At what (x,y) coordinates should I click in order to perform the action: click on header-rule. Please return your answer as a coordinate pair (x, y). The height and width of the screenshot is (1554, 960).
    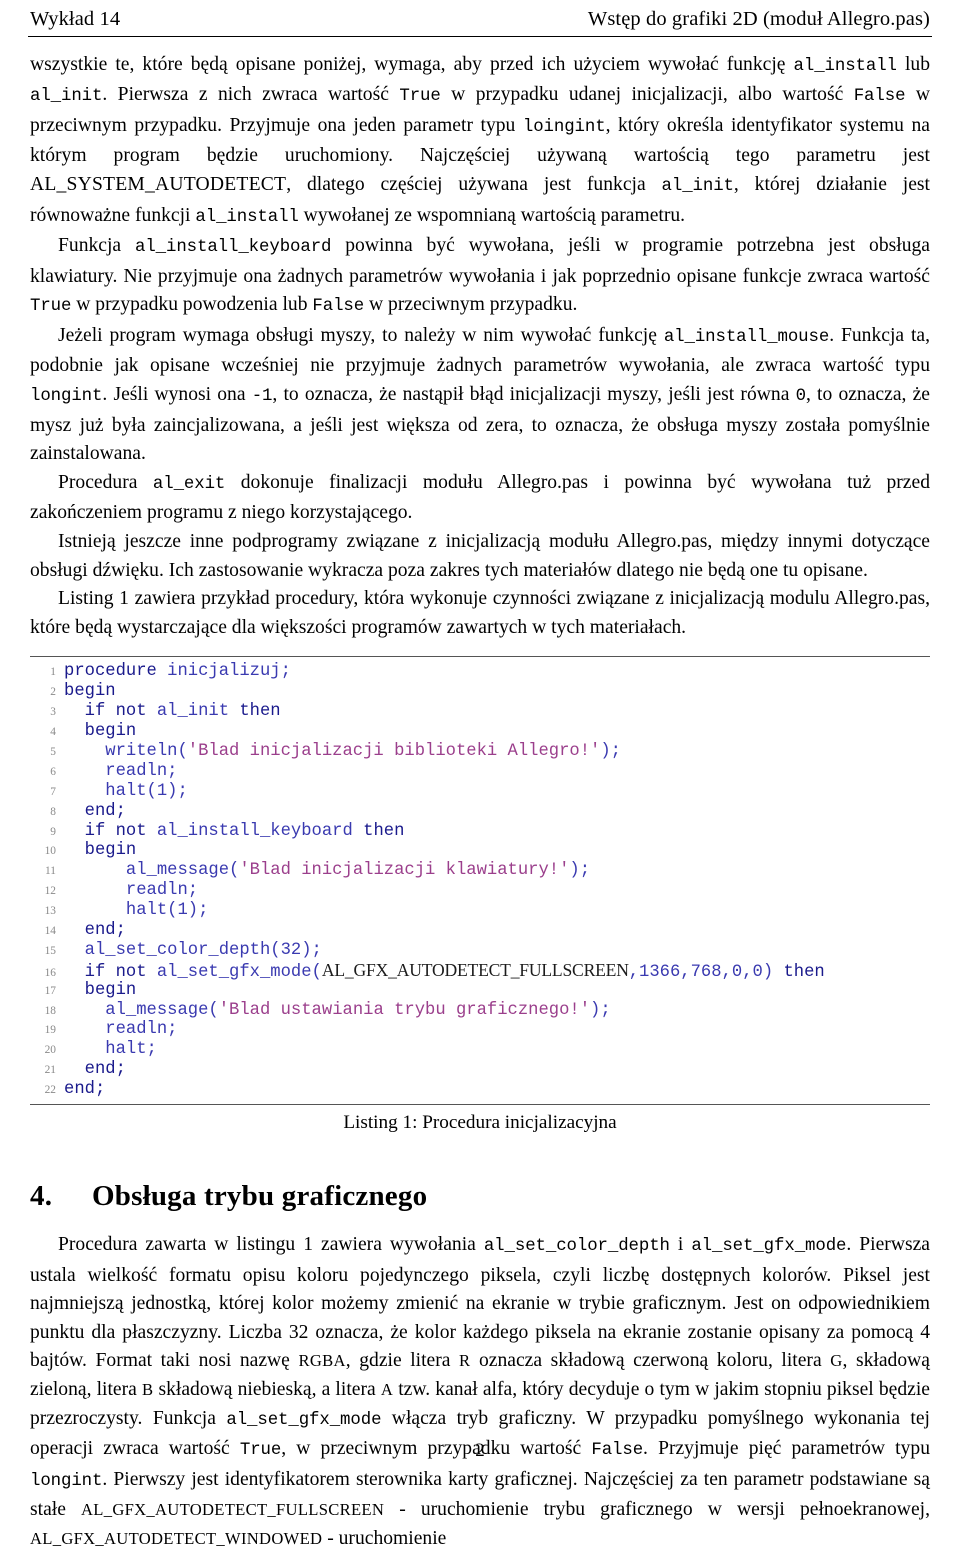
    Looking at the image, I should click on (480, 36).